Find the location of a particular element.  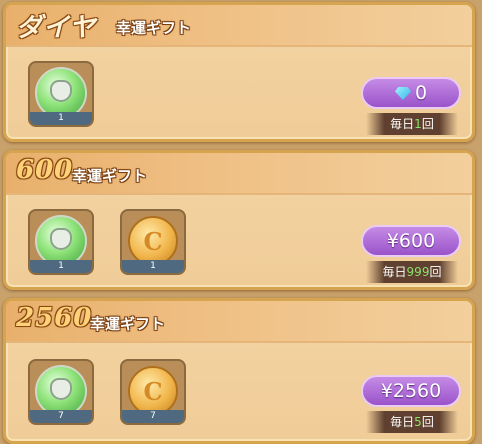

limit-number: 1 is located at coordinates (418, 124).